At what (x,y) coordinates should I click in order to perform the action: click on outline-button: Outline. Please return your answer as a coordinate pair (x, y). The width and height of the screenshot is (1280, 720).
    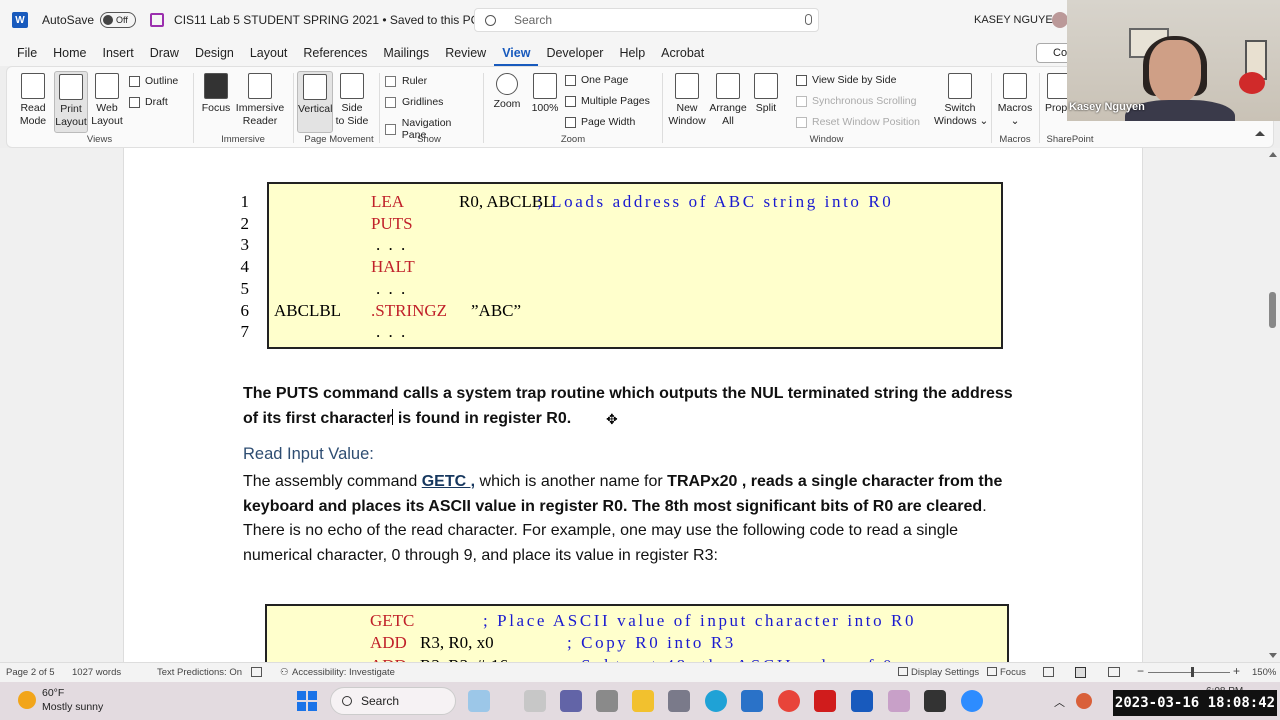
    Looking at the image, I should click on (153, 81).